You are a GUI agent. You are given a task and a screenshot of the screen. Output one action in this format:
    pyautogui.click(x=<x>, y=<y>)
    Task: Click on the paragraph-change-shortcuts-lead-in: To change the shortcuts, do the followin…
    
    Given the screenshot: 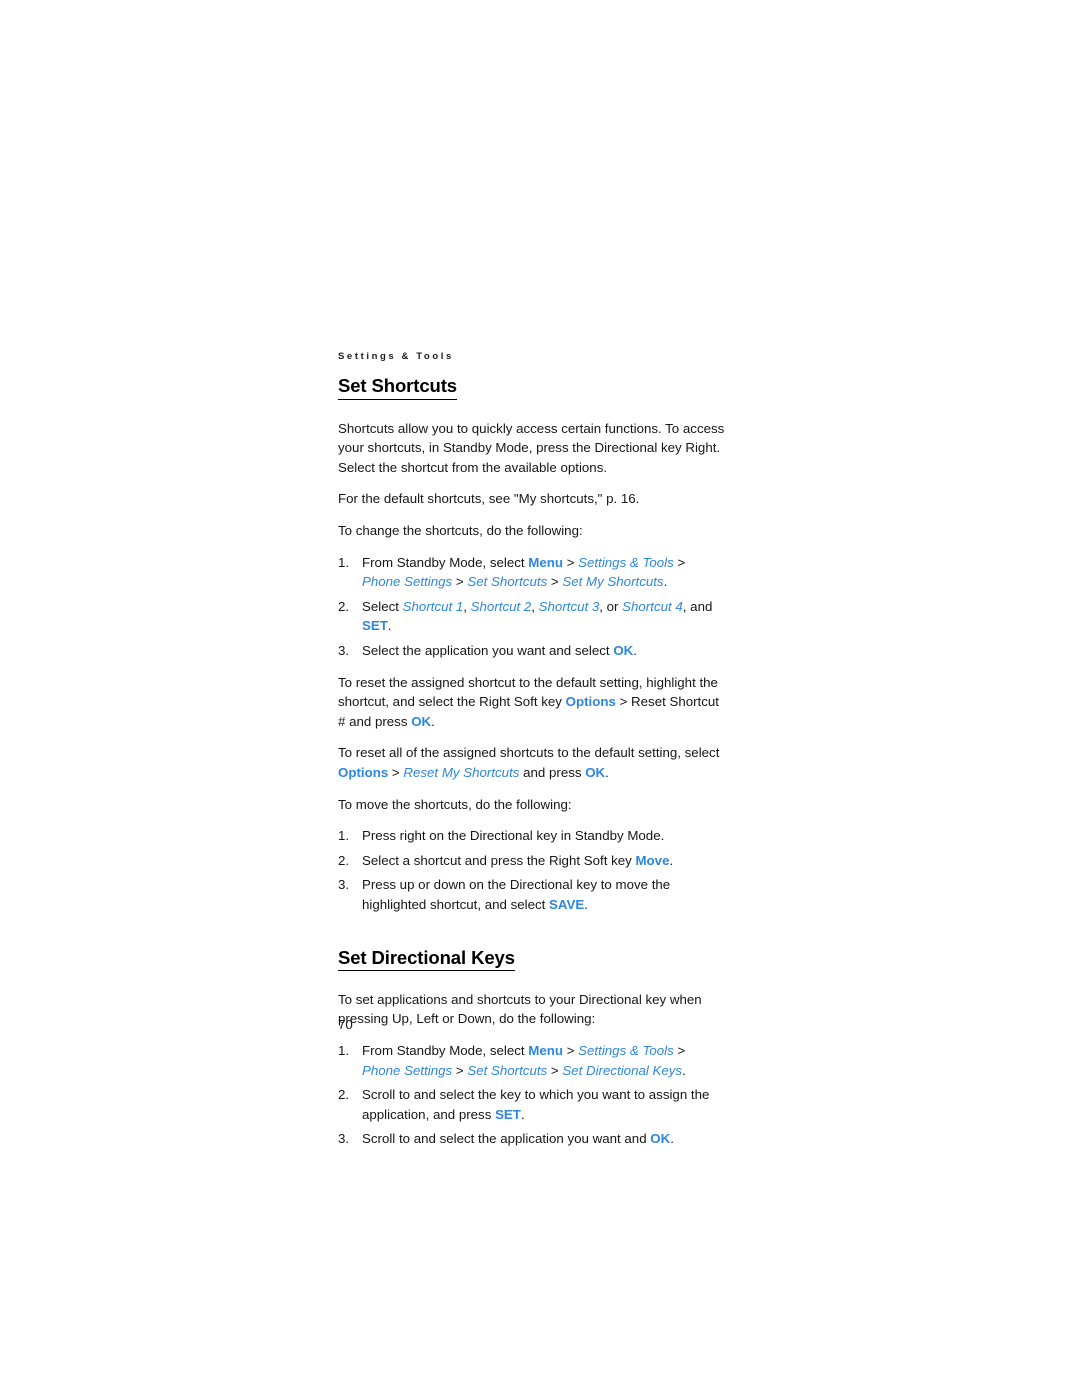 What is the action you would take?
    pyautogui.click(x=460, y=531)
    